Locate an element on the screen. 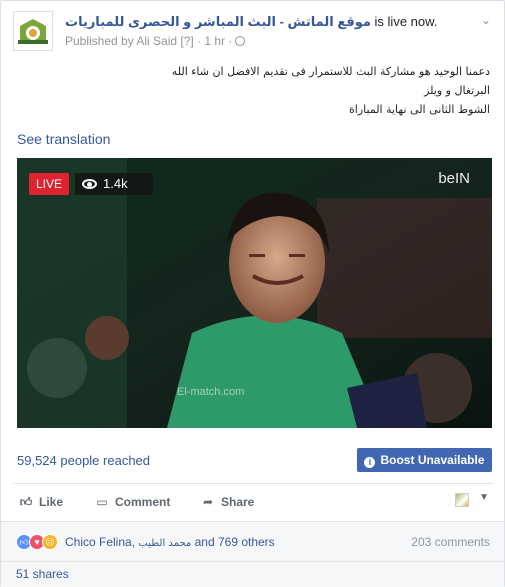 This screenshot has height=587, width=505. reactor-name: Chico Felina, is located at coordinates (100, 542).